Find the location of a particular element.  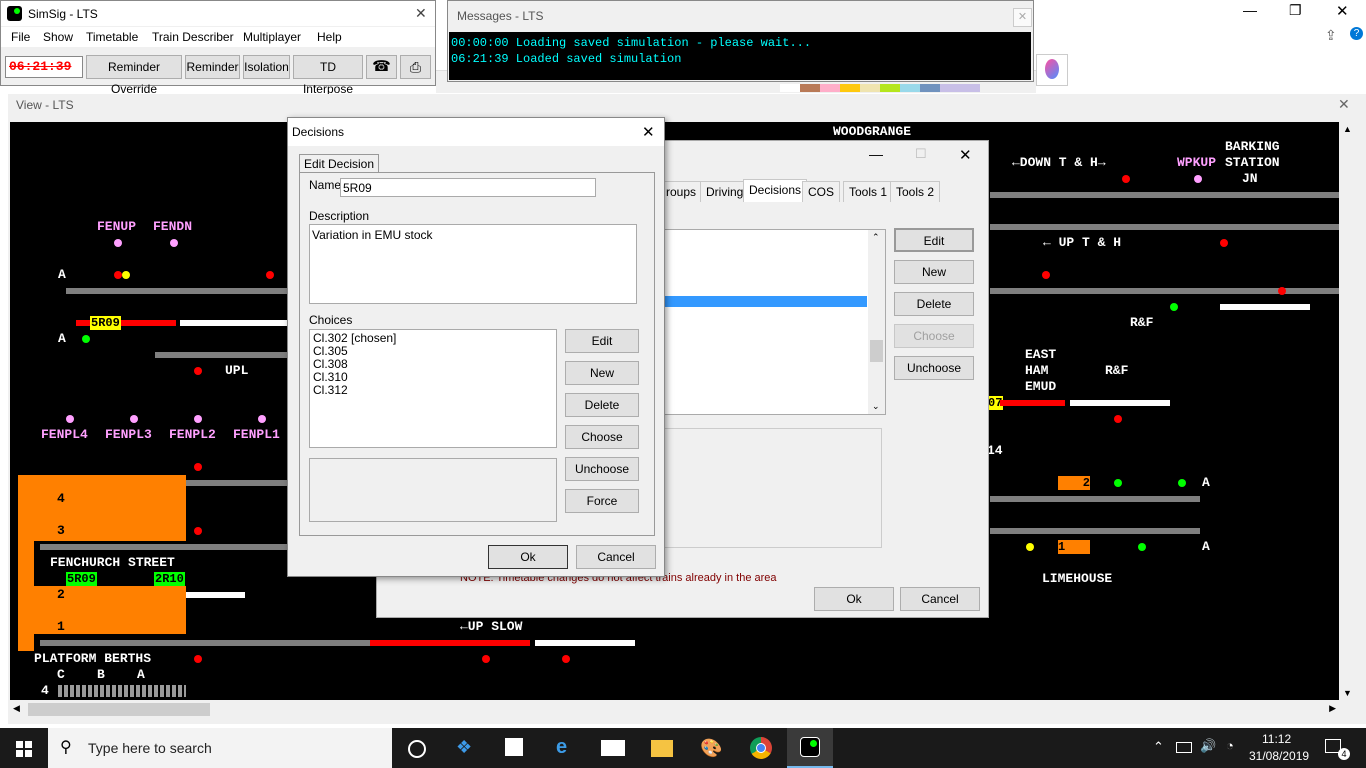

track-upl is located at coordinates (222, 355).